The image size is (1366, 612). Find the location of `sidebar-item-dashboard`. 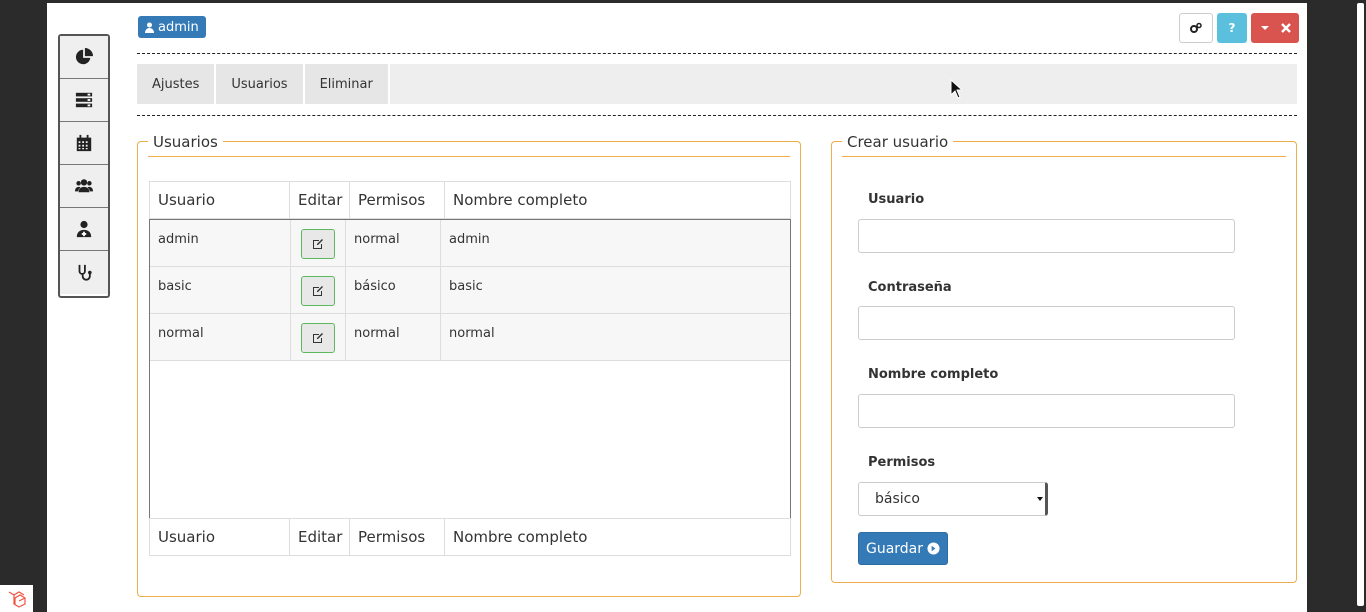

sidebar-item-dashboard is located at coordinates (84, 57).